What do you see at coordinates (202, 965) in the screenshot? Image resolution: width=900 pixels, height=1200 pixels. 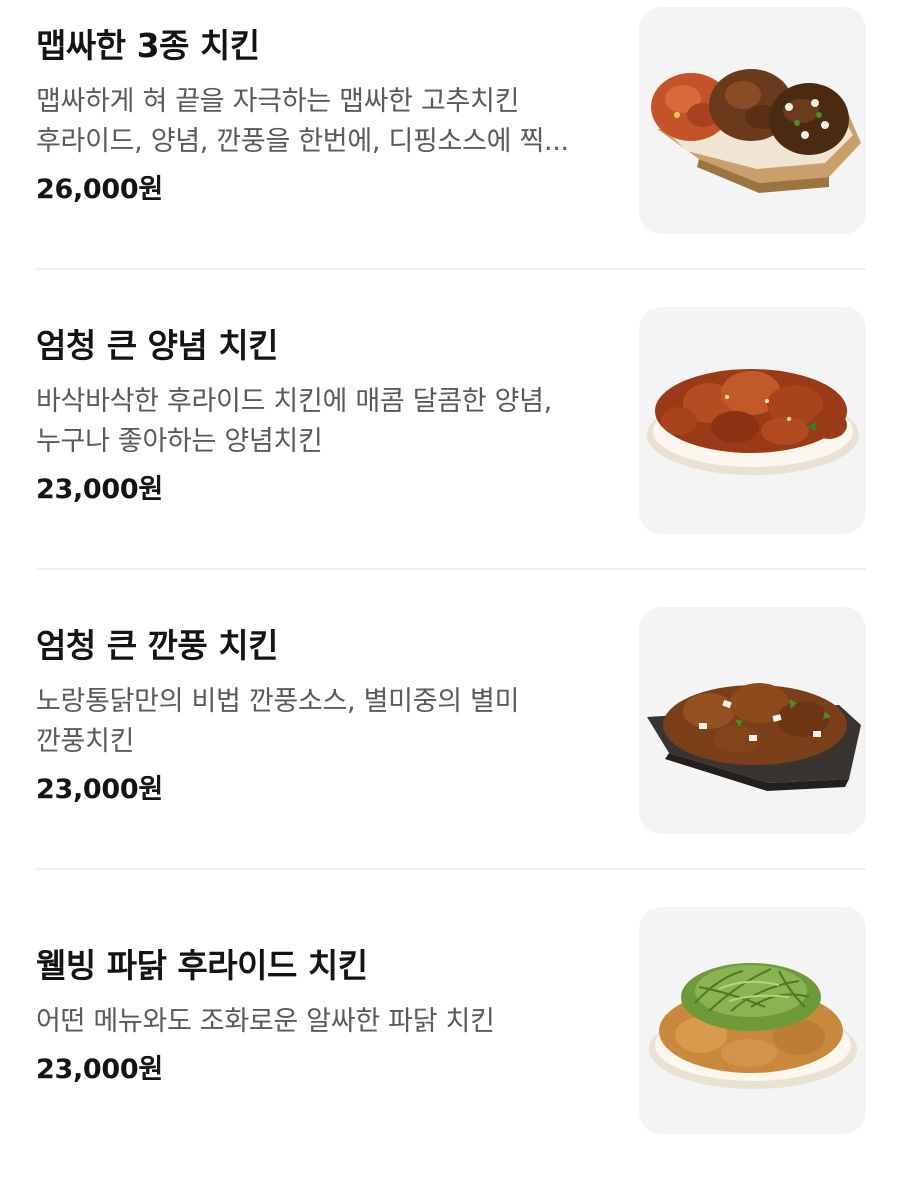 I see `menu-item-name: 웰빙 파닭 후라이드 치킨` at bounding box center [202, 965].